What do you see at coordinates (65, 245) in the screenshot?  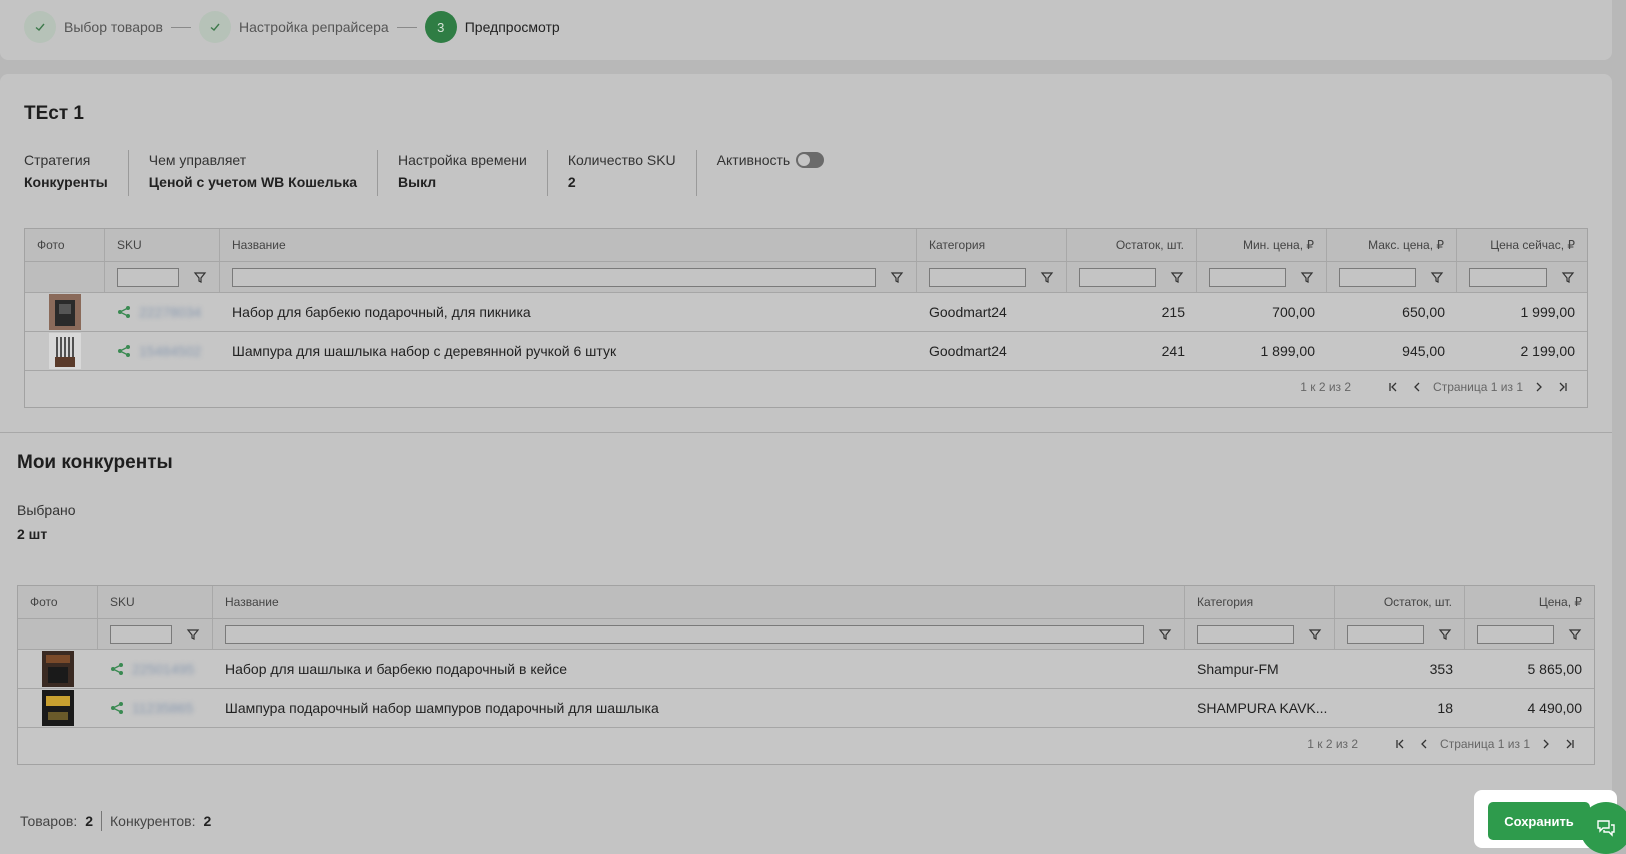 I see `col-photo: Фото` at bounding box center [65, 245].